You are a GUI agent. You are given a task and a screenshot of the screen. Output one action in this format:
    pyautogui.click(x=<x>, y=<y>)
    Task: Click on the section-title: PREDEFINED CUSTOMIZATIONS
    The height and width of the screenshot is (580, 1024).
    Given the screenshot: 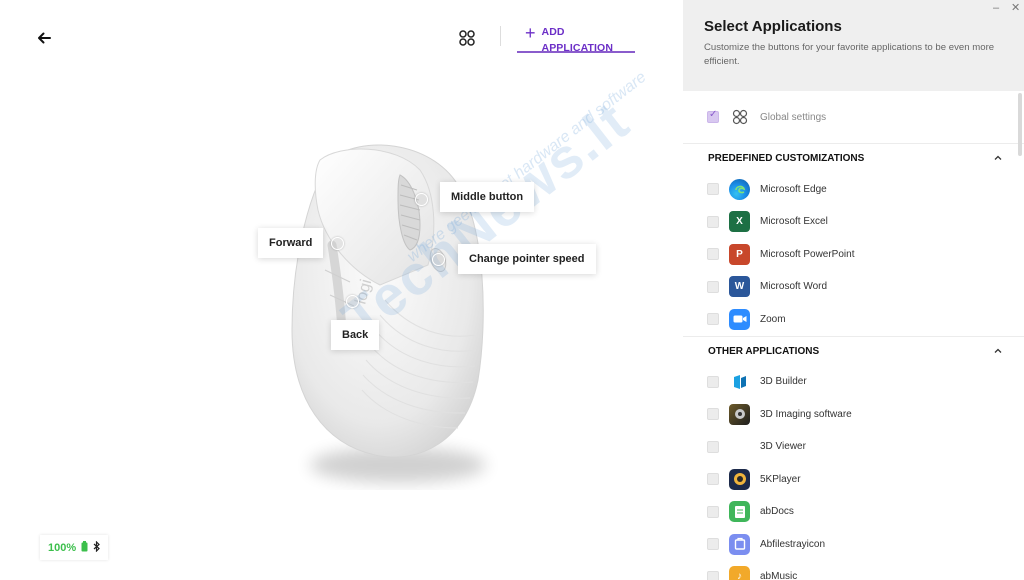 What is the action you would take?
    pyautogui.click(x=786, y=158)
    